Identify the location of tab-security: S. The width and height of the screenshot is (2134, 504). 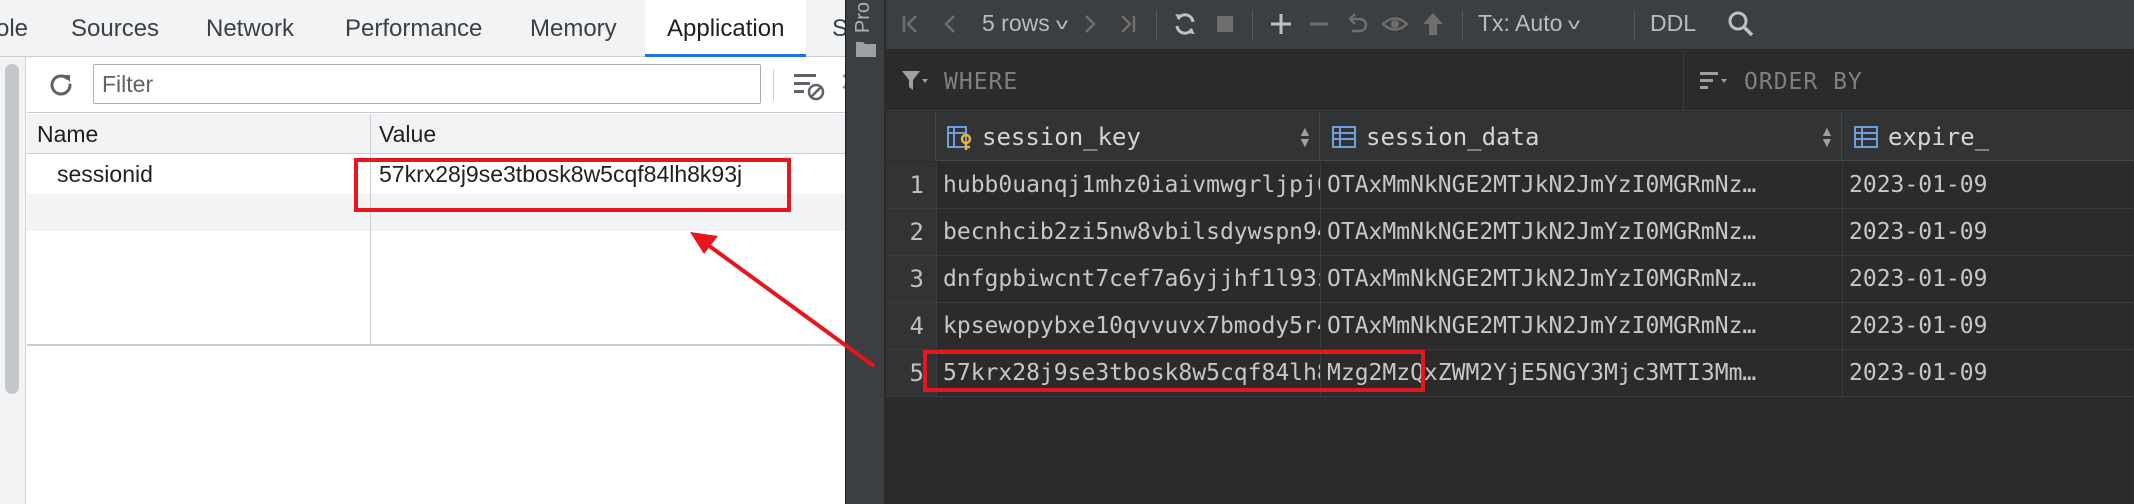
(838, 28).